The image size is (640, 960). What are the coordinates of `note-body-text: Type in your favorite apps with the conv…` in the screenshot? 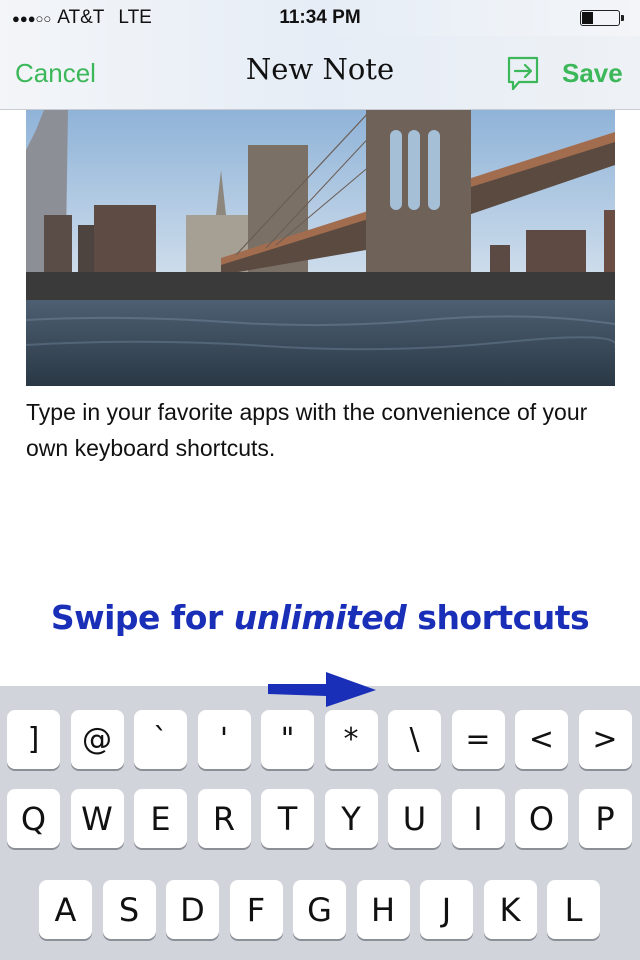 It's located at (326, 430).